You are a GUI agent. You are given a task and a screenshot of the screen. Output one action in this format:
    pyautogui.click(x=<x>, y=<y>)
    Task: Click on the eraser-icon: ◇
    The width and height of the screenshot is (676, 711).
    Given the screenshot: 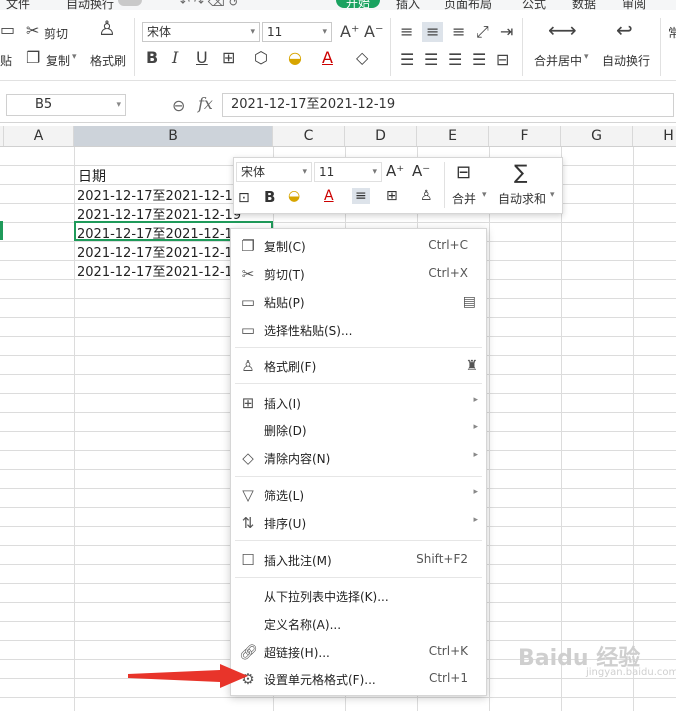 What is the action you would take?
    pyautogui.click(x=362, y=58)
    